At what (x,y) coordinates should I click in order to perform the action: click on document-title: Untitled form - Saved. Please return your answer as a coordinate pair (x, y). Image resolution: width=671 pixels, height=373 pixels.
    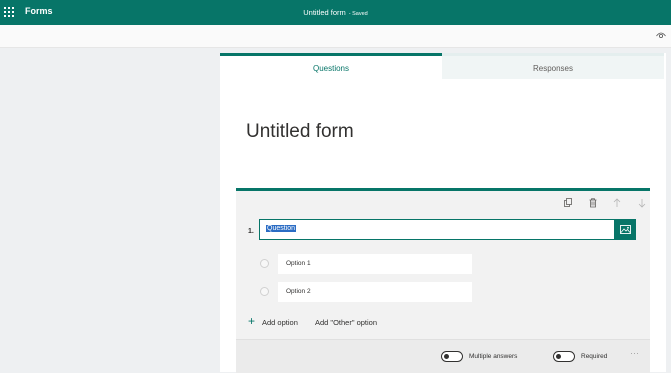
    Looking at the image, I should click on (335, 12).